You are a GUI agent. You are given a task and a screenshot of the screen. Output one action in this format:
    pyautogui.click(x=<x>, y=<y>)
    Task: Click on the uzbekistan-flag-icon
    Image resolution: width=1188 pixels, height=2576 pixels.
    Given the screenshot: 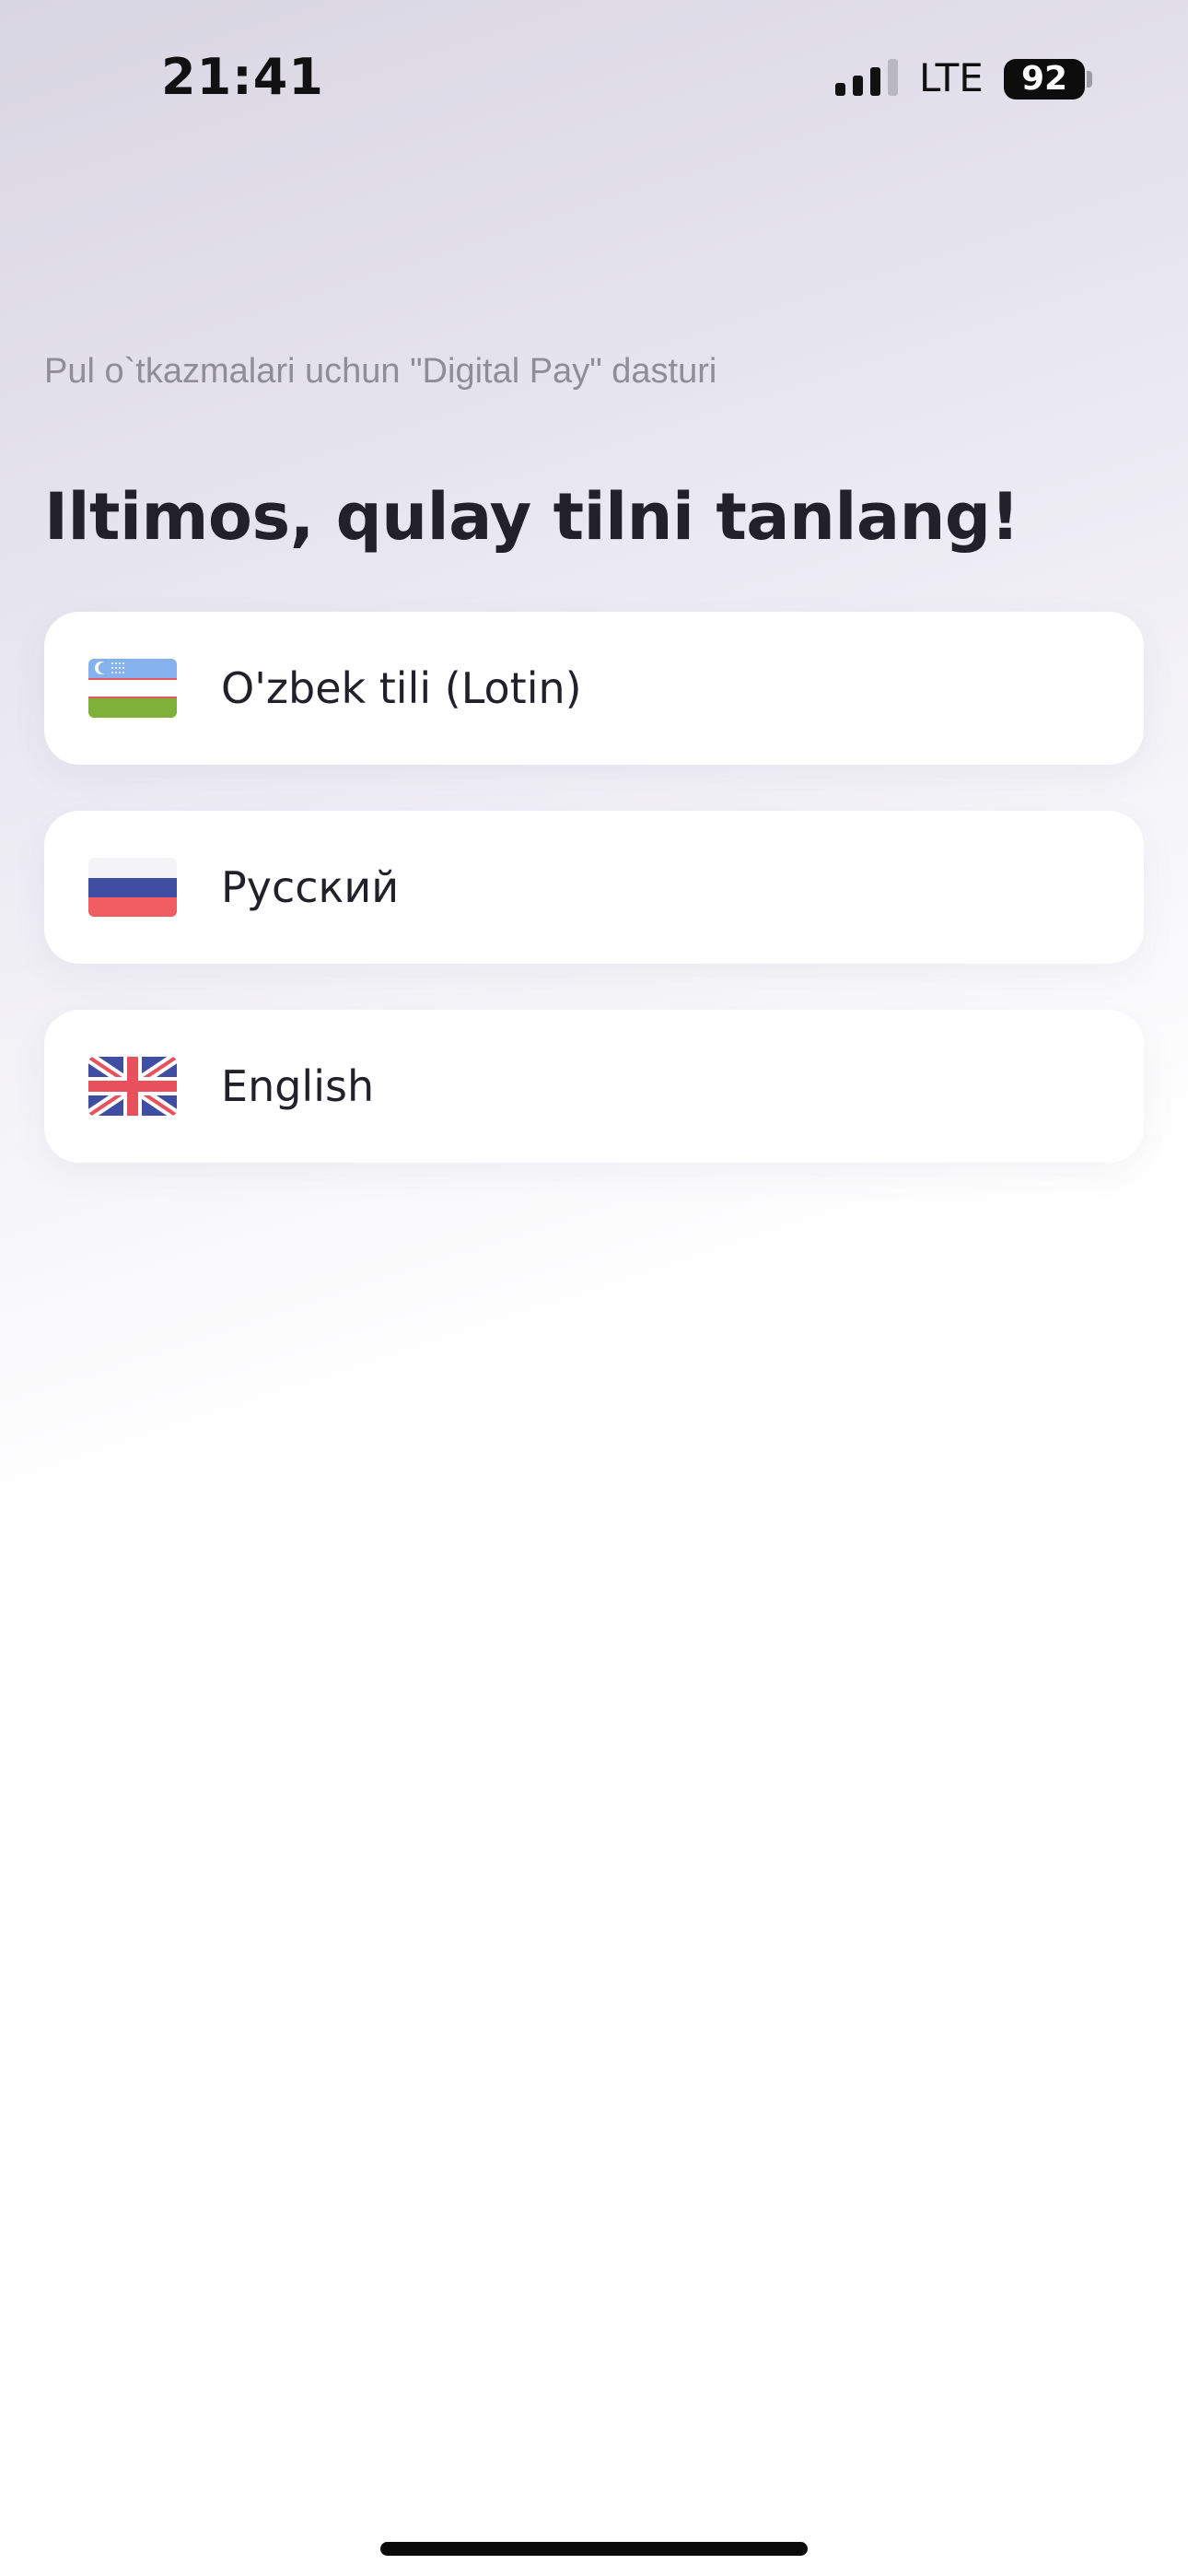 What is the action you would take?
    pyautogui.click(x=132, y=688)
    